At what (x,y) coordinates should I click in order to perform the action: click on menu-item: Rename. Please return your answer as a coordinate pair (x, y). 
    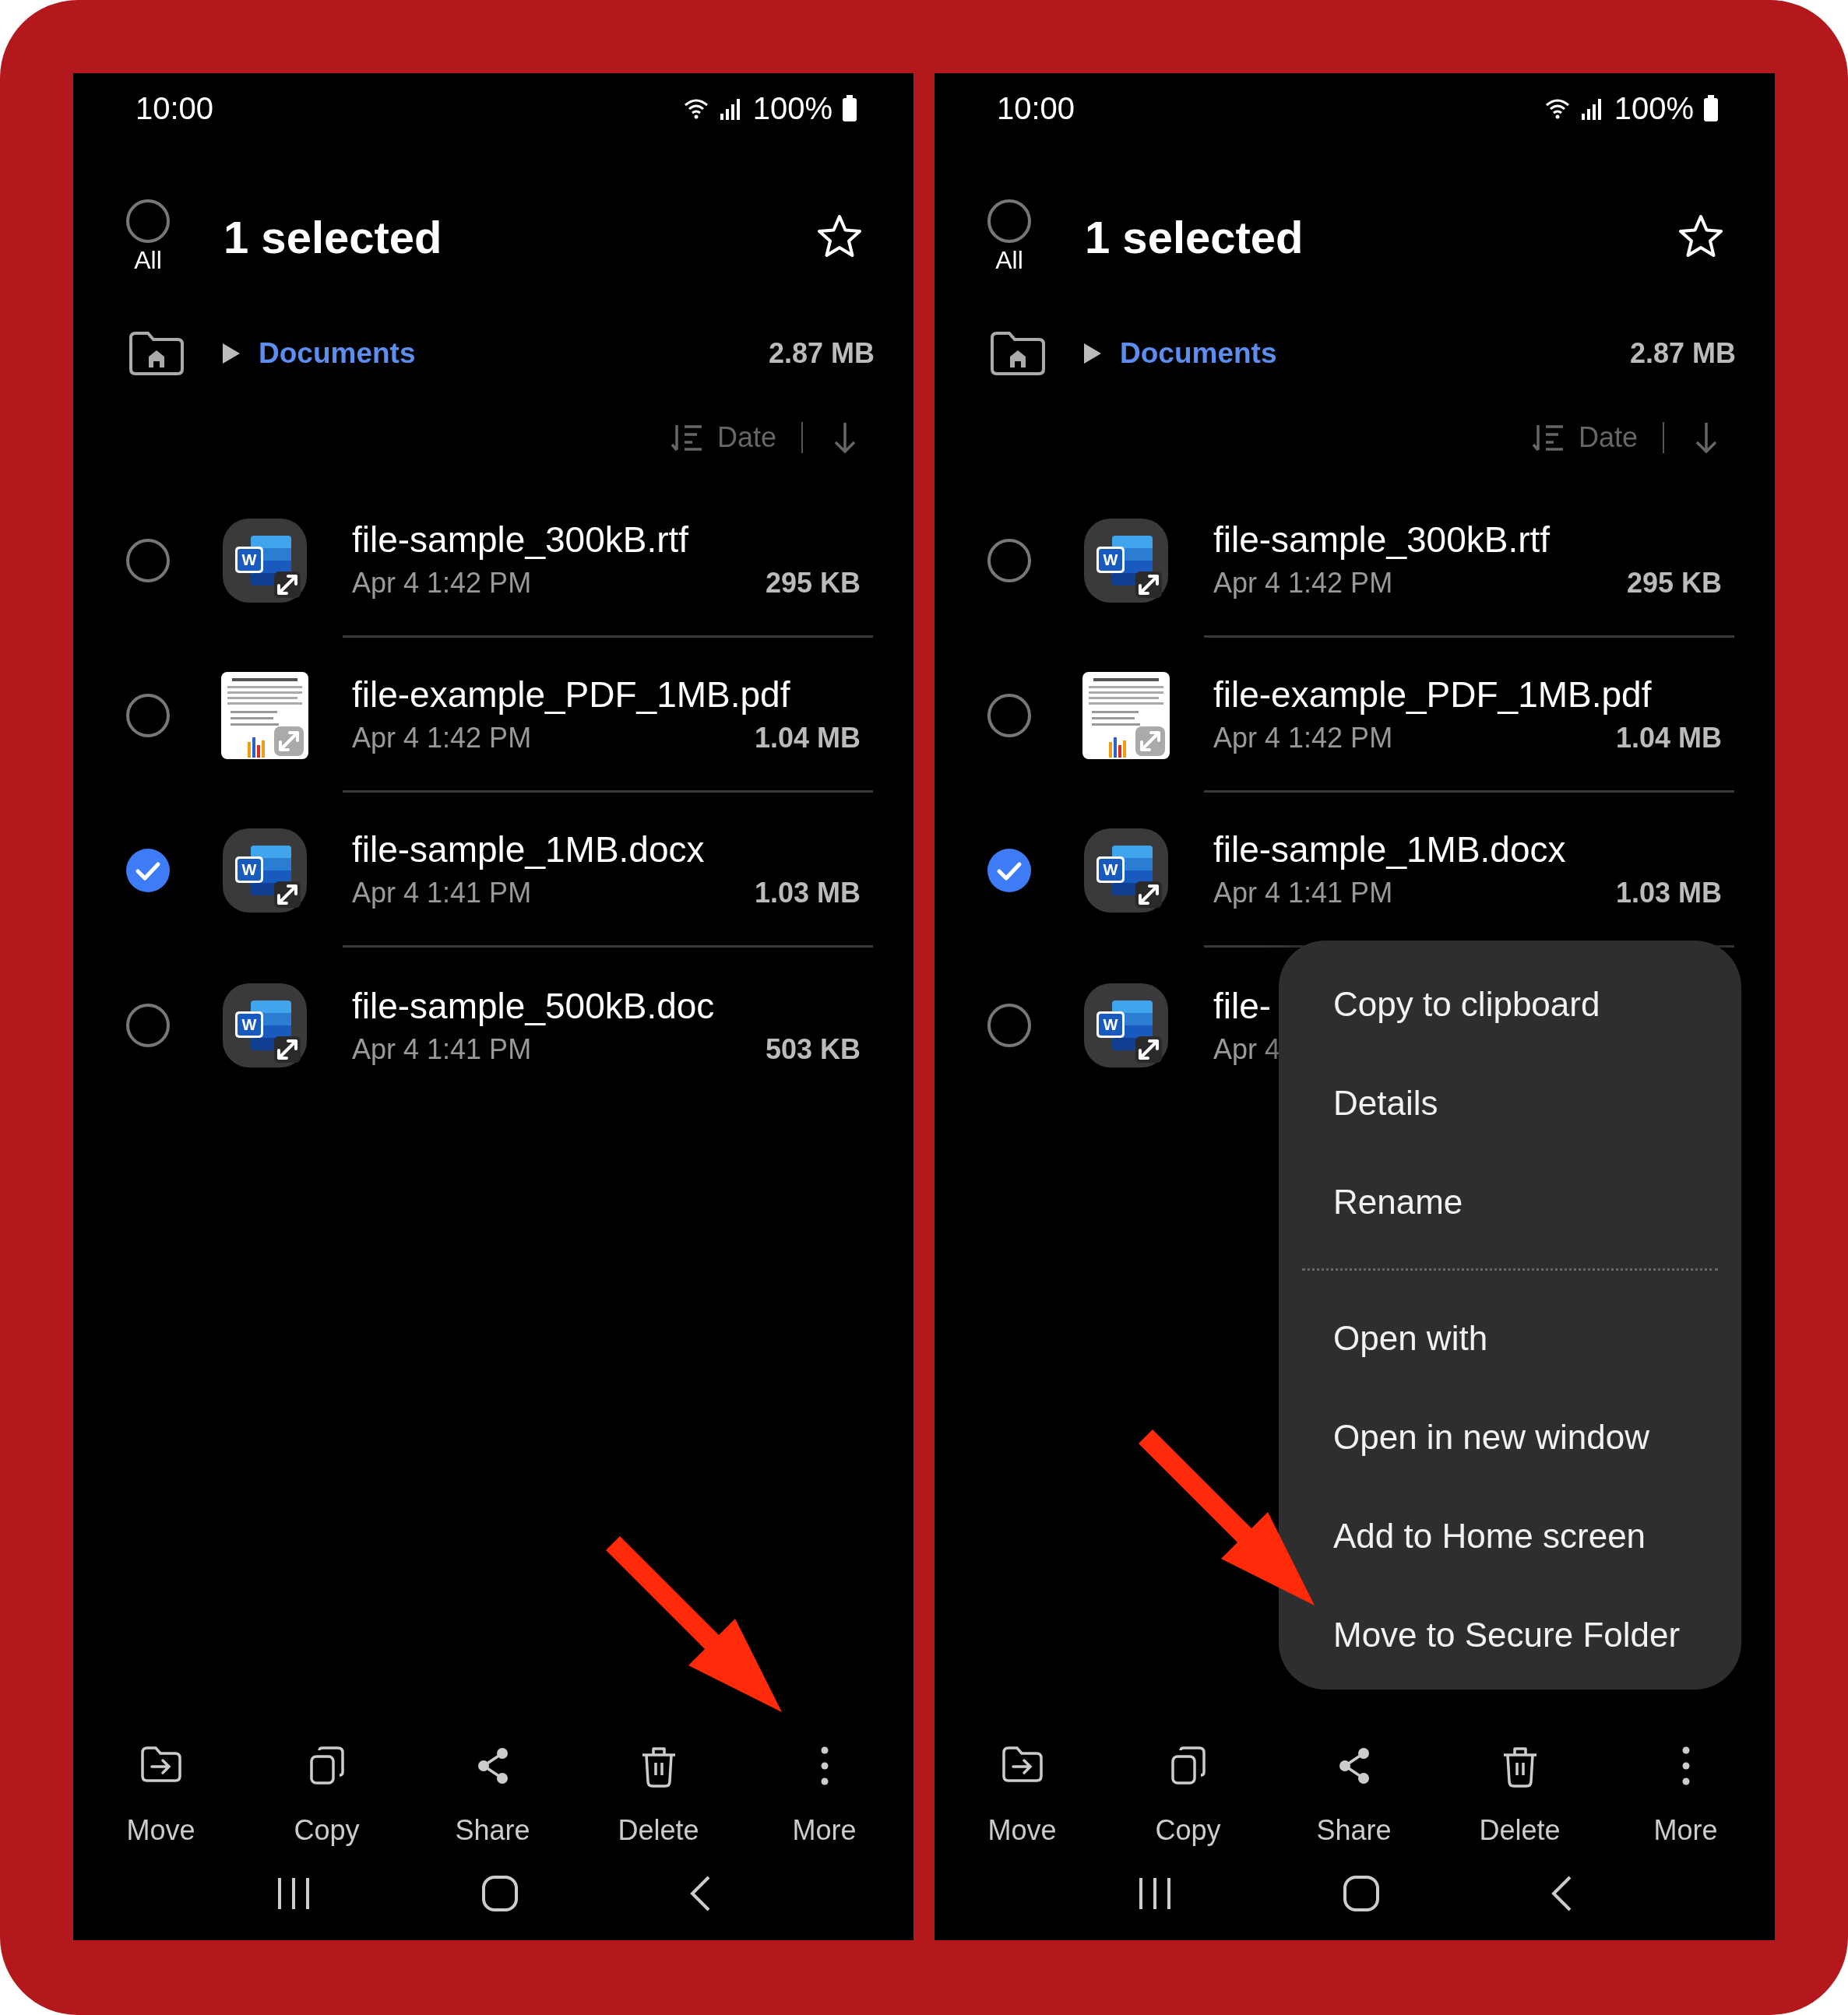
    Looking at the image, I should click on (1398, 1202).